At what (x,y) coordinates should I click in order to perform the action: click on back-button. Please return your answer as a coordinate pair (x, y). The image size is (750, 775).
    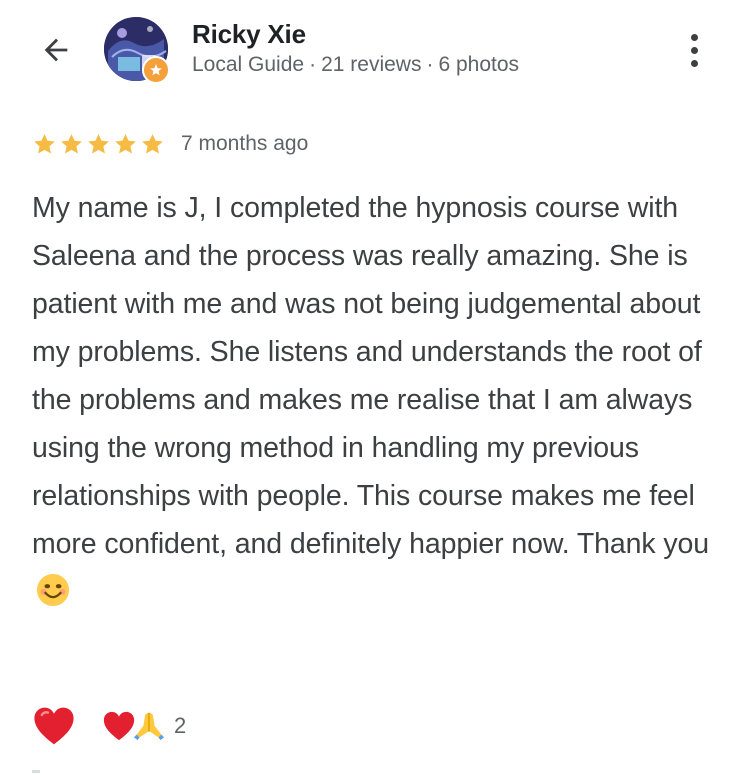
    Looking at the image, I should click on (56, 50).